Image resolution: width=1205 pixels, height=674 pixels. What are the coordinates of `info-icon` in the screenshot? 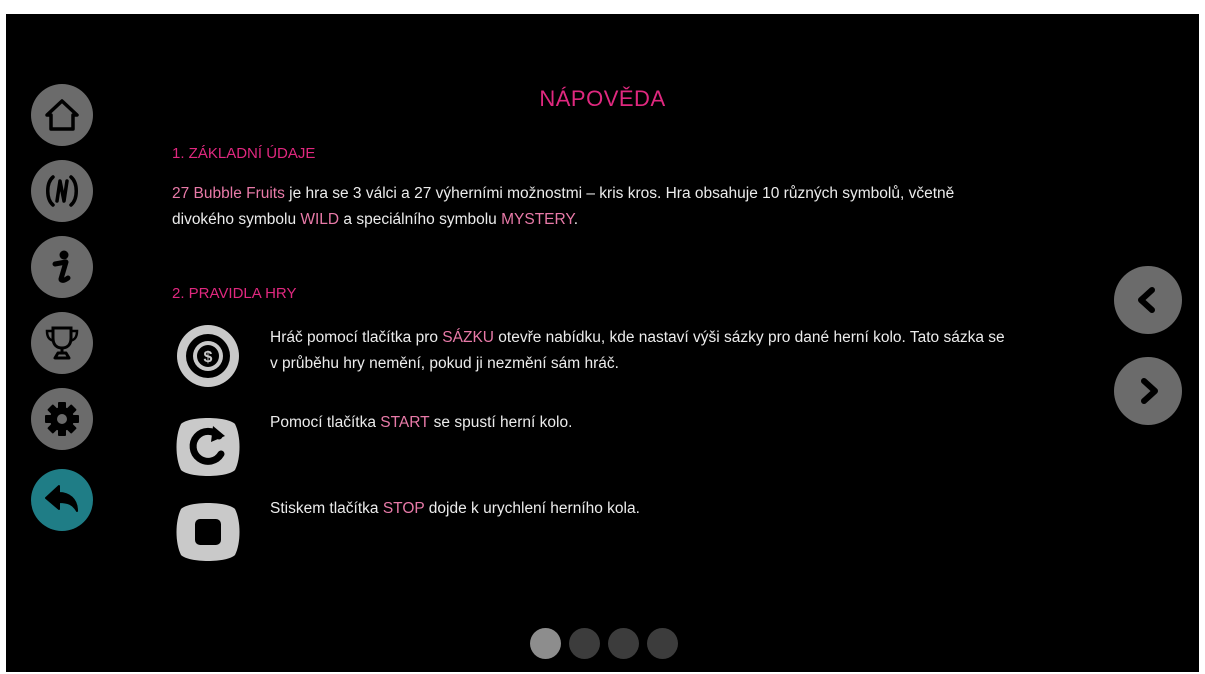 It's located at (61, 266).